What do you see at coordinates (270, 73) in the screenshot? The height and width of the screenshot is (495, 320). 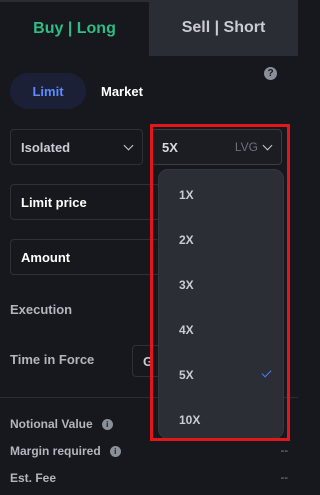 I see `help-icon: ?` at bounding box center [270, 73].